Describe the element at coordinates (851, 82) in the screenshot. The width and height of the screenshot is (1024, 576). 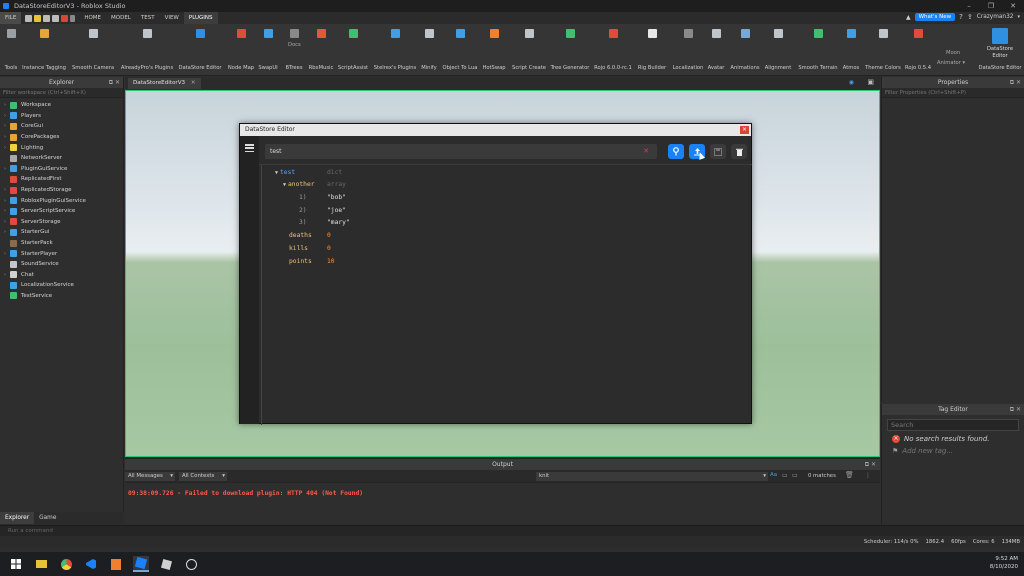
I see `viewport-view-icon: ◉` at that location.